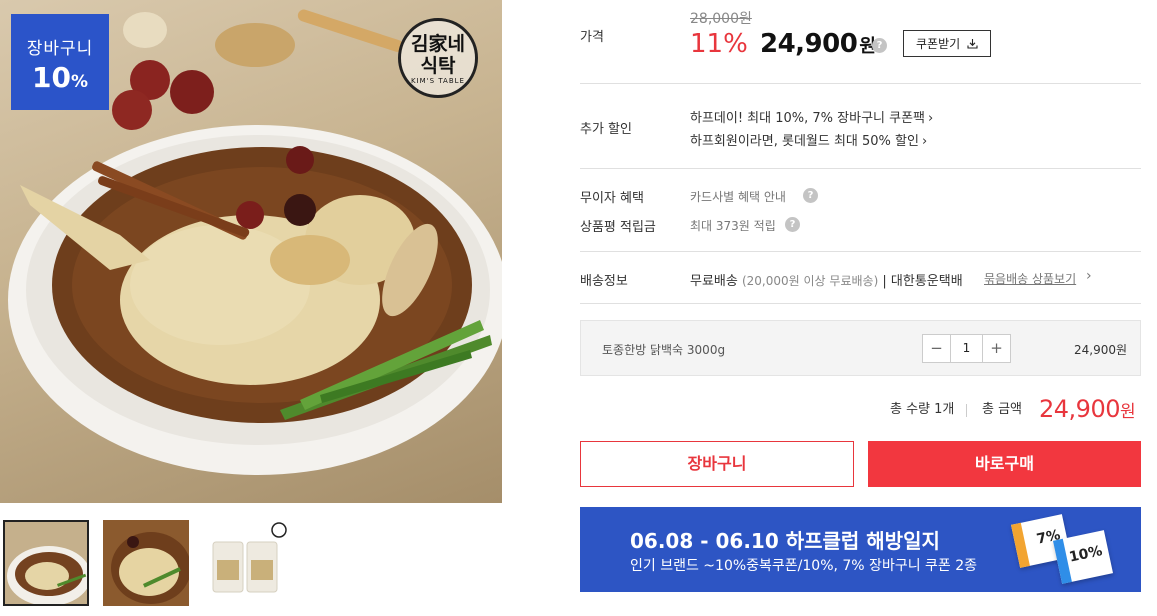 The height and width of the screenshot is (616, 1157). I want to click on sale-price: 24,900 원, so click(818, 44).